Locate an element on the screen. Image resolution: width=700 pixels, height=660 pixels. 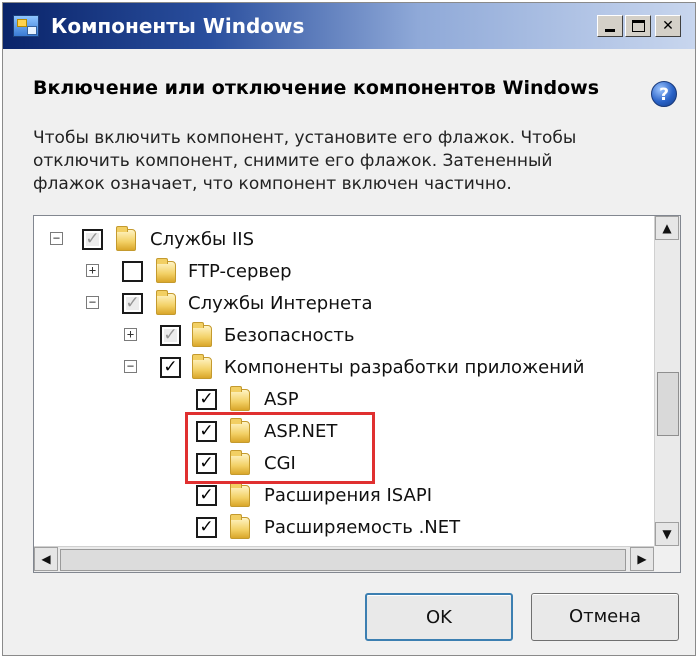
tree-item-label: FTP-сервер is located at coordinates (240, 271).